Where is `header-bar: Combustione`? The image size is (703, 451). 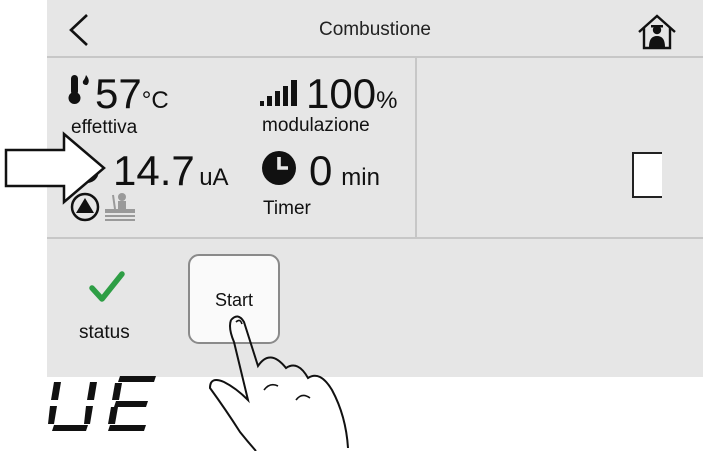
header-bar: Combustione is located at coordinates (375, 29).